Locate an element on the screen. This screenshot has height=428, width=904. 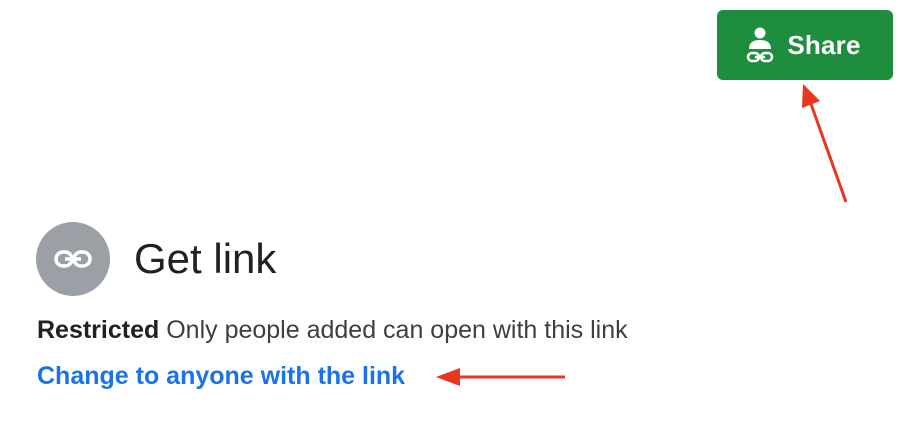
access-level: Restricted is located at coordinates (98, 330).